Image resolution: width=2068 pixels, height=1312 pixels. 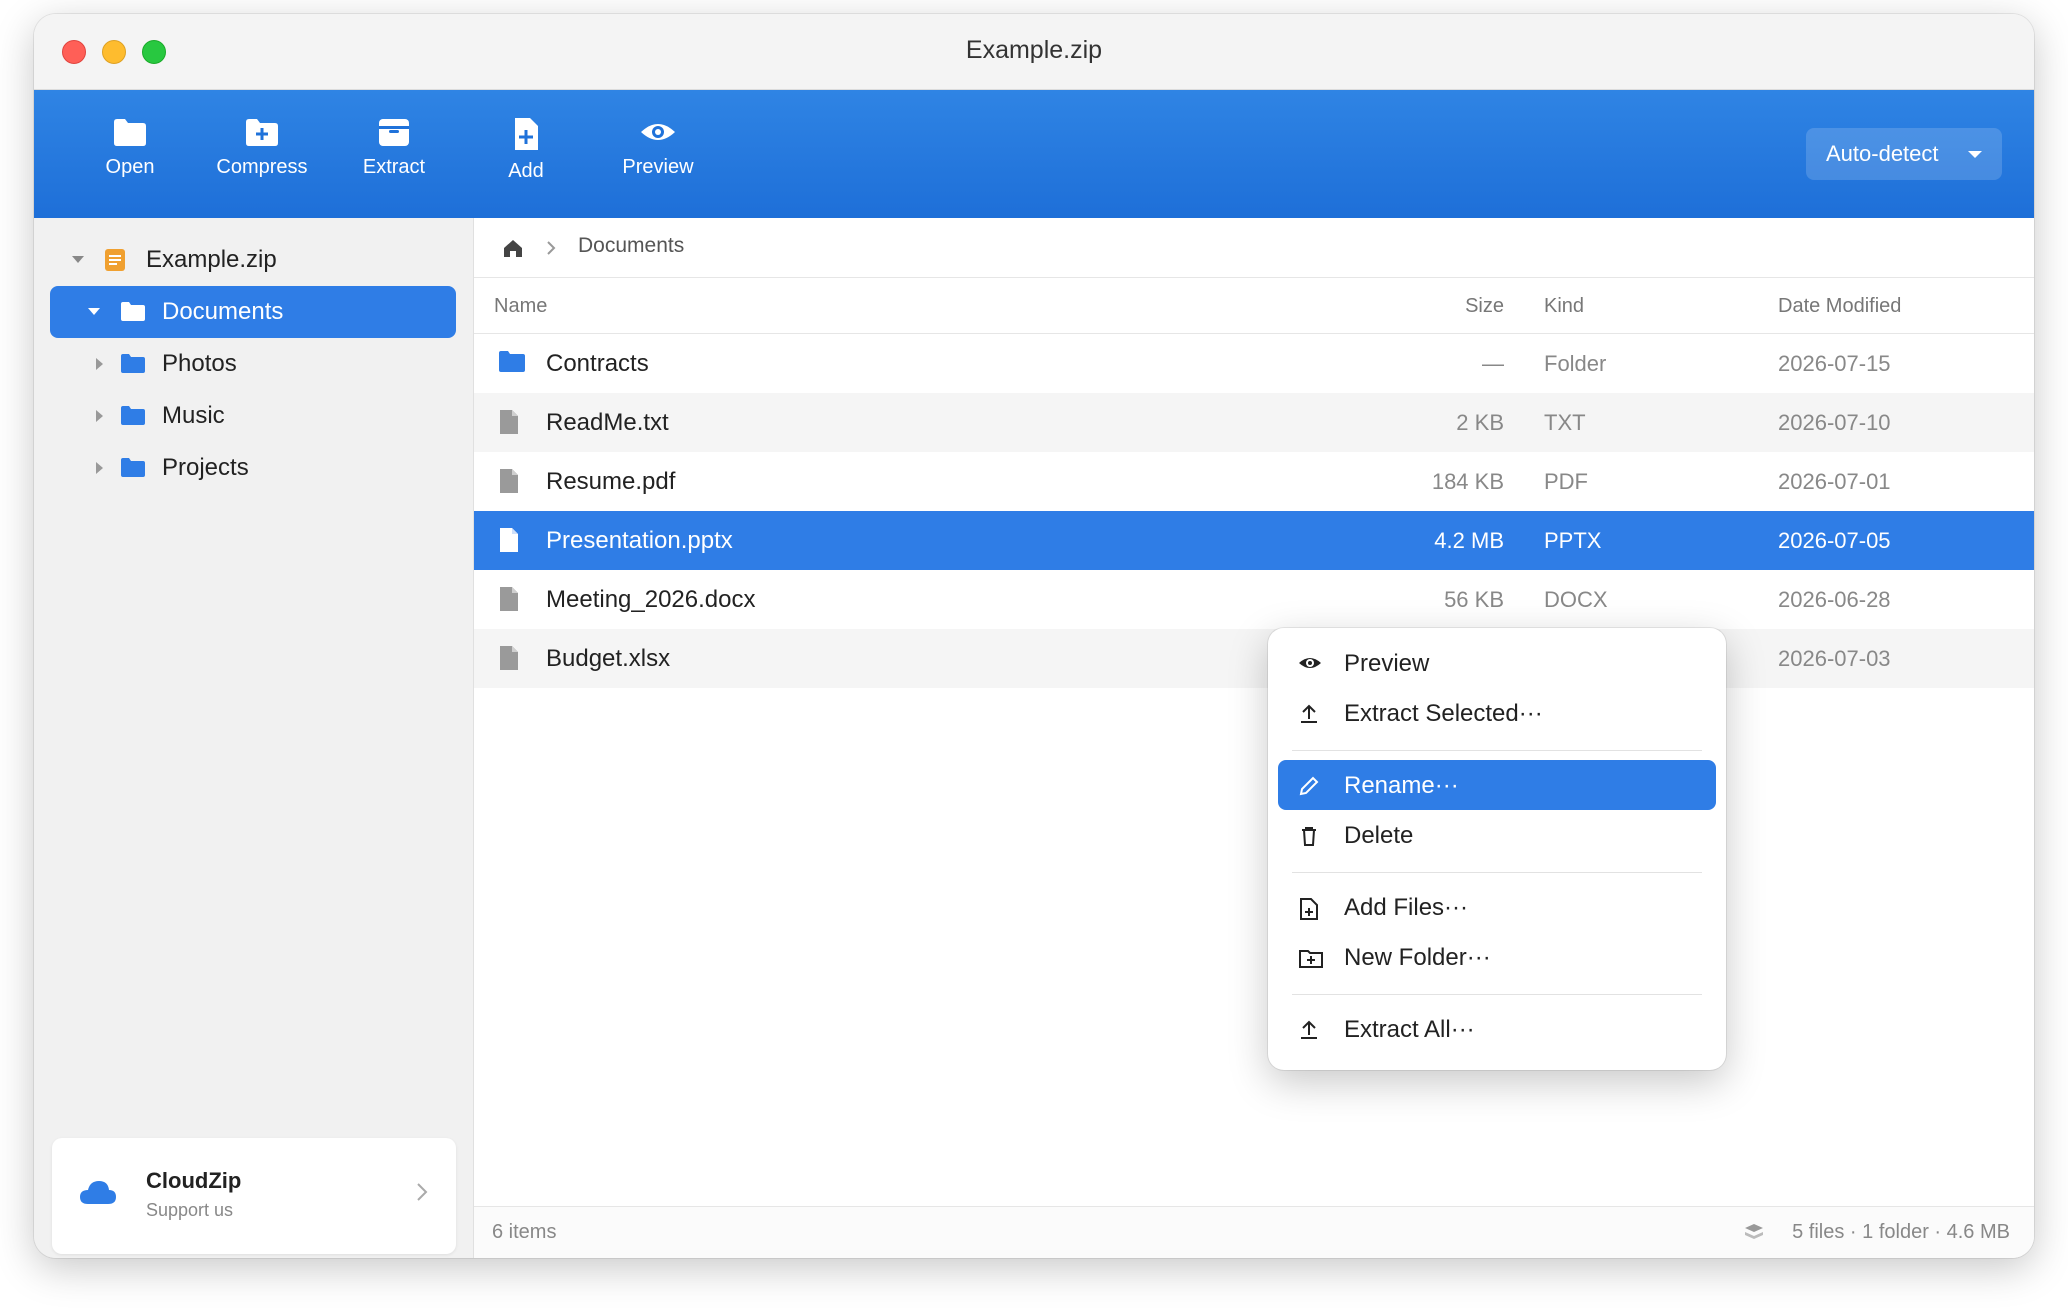 I want to click on column-kind: Kind, so click(x=1564, y=306).